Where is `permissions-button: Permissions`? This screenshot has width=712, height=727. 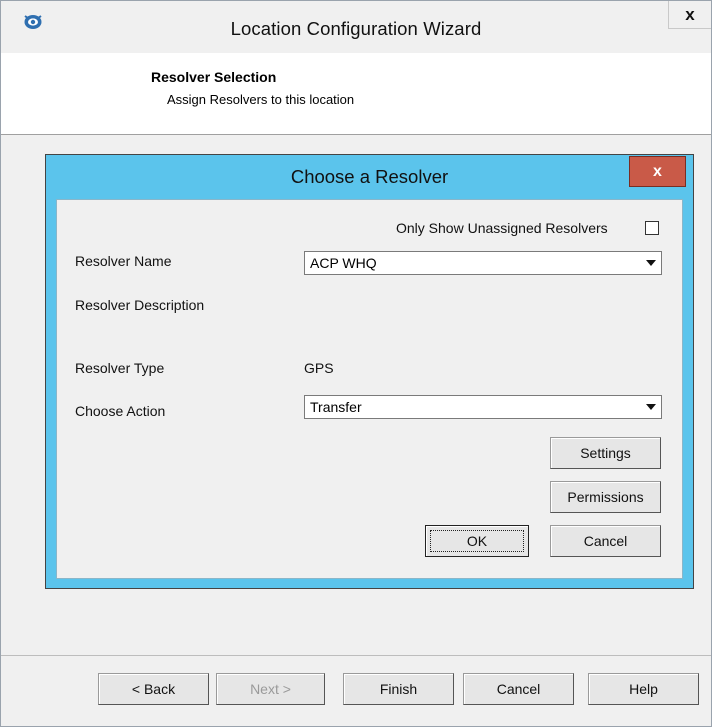 permissions-button: Permissions is located at coordinates (605, 497).